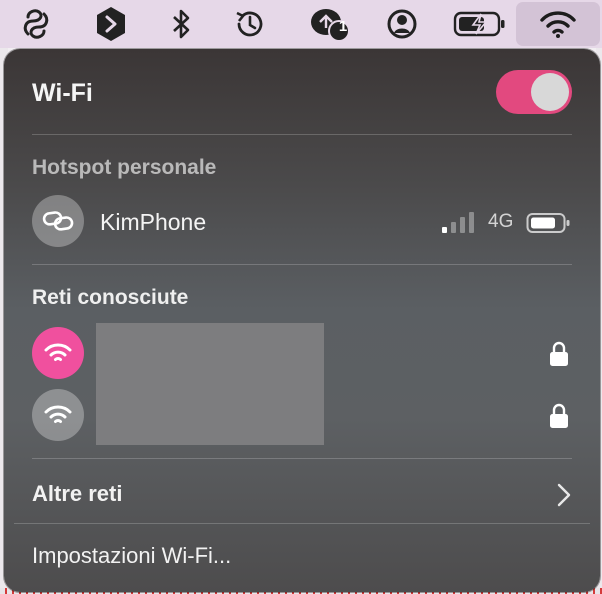 The image size is (602, 594). What do you see at coordinates (77, 493) in the screenshot?
I see `other-networks-label: Altre reti` at bounding box center [77, 493].